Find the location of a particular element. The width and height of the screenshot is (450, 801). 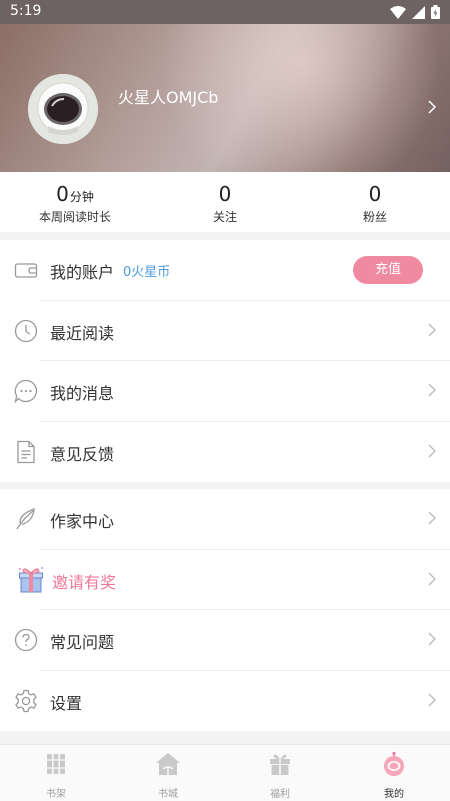

tab-bookstore-label: 书城 is located at coordinates (168, 794).